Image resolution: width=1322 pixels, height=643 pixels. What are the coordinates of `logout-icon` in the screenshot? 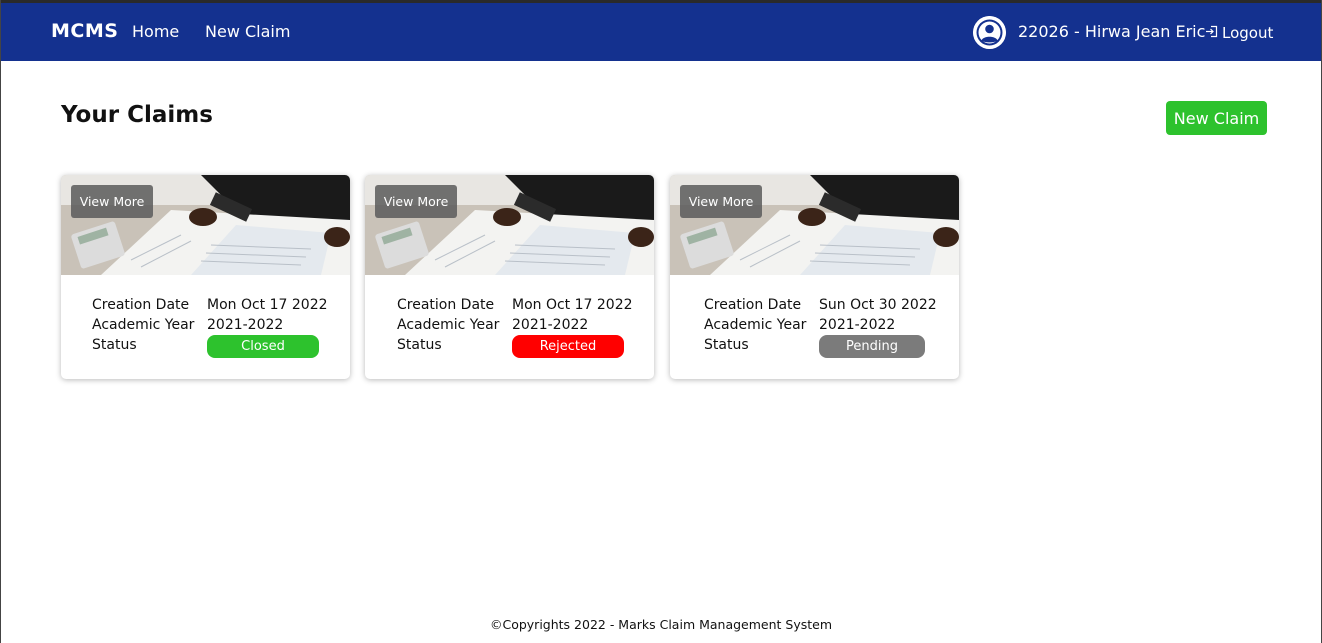 It's located at (1211, 33).